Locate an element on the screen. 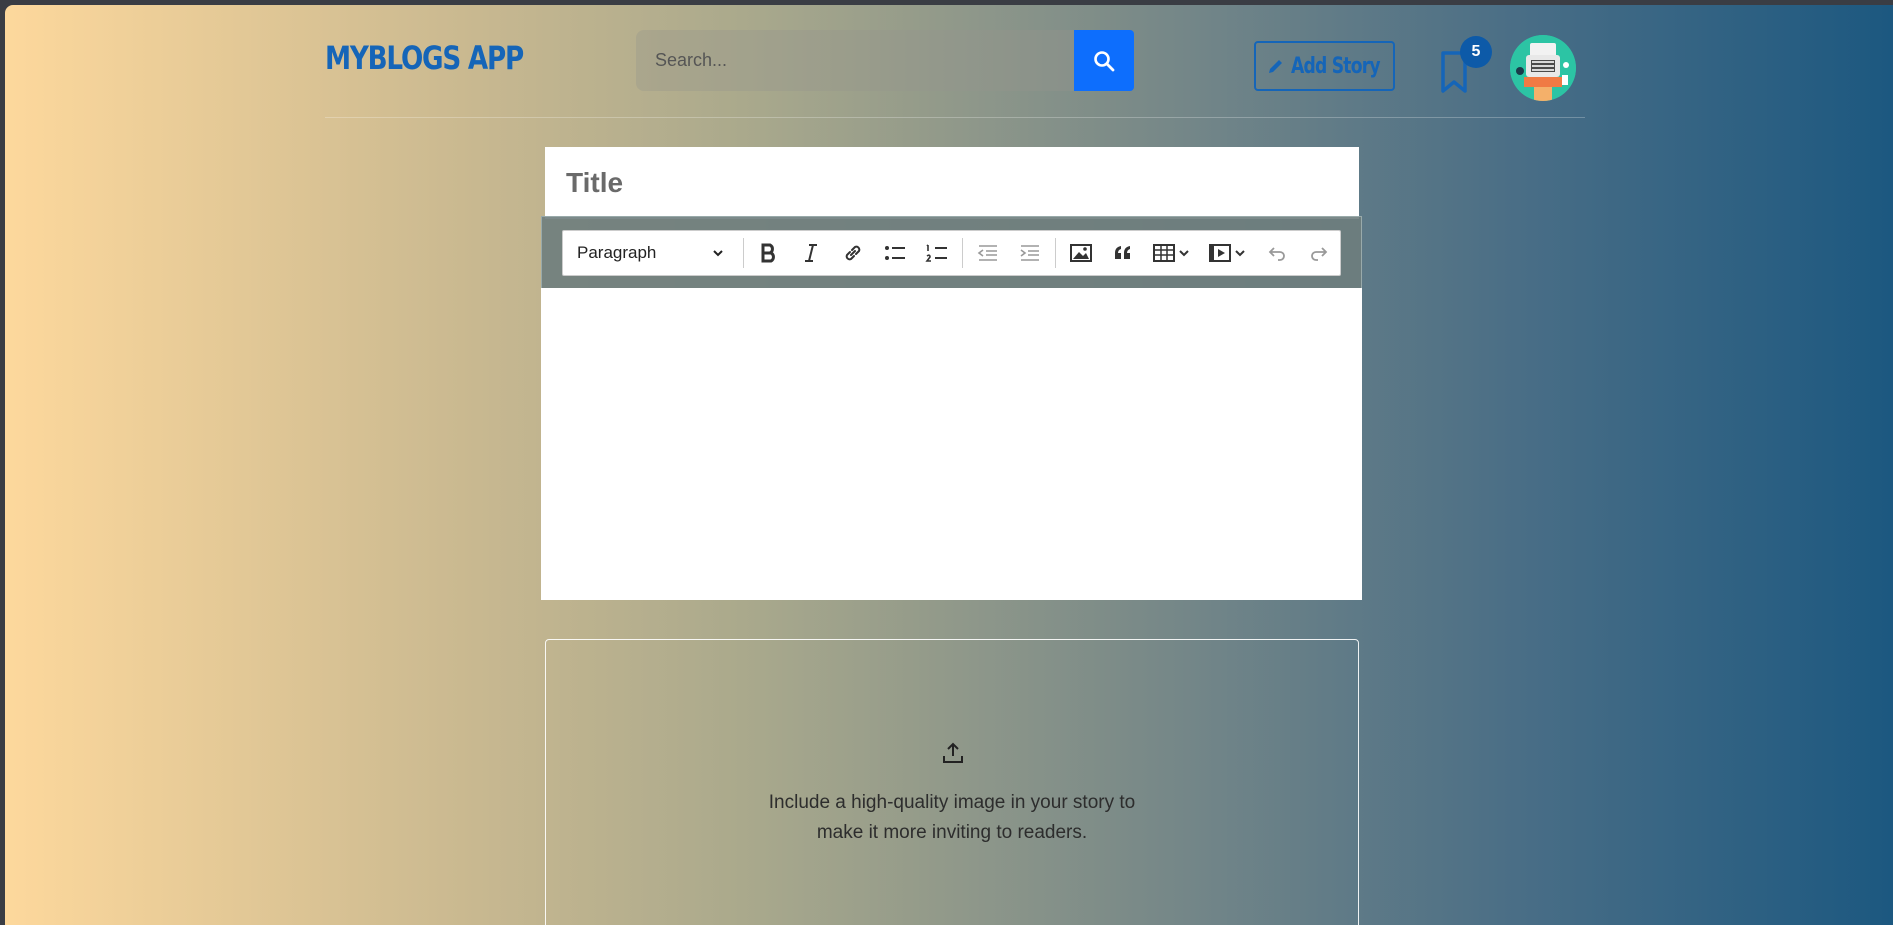  media-icon is located at coordinates (1227, 253).